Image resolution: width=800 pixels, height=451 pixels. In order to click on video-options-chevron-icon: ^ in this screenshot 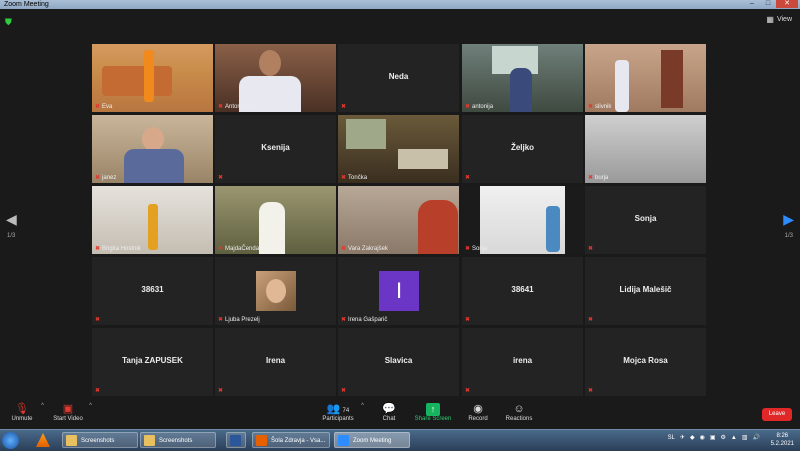, I will do `click(90, 406)`.